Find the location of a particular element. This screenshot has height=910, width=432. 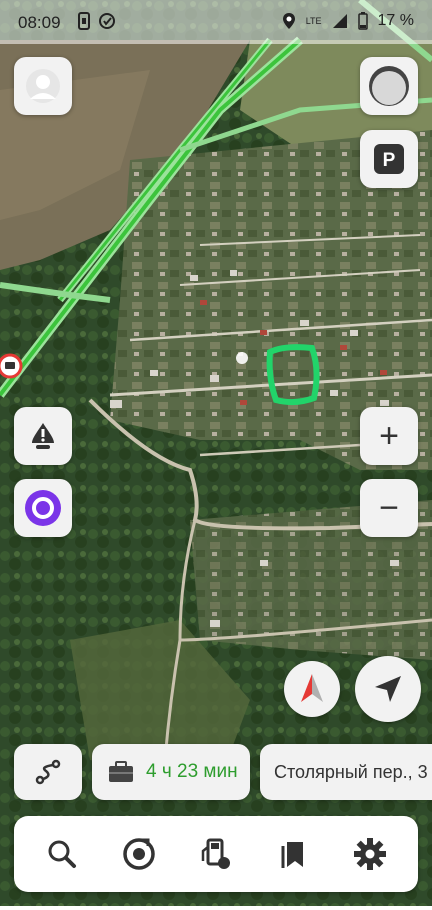

road-event-button is located at coordinates (43, 436).